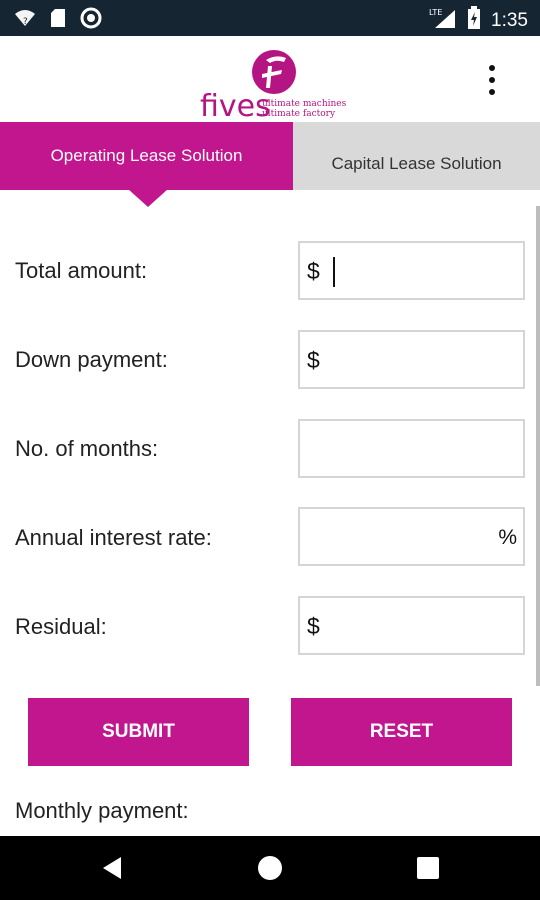 Image resolution: width=540 pixels, height=900 pixels. I want to click on months-label: No. of months:, so click(87, 448).